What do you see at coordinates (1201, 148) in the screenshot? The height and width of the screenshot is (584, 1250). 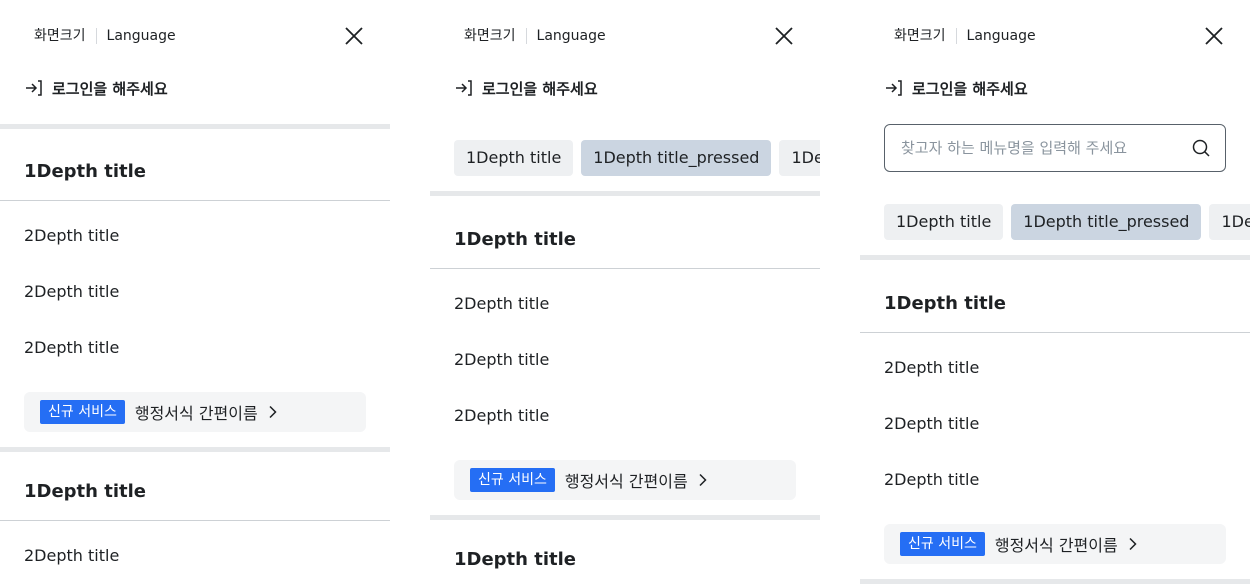 I see `search-icon` at bounding box center [1201, 148].